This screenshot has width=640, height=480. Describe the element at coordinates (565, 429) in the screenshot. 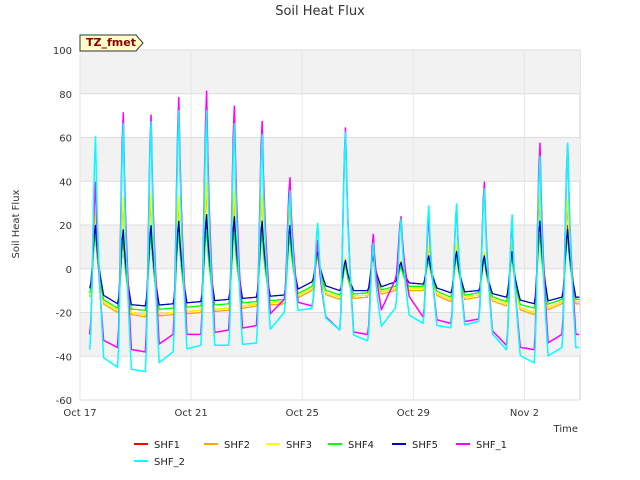

I see `x-axis-label: Time` at that location.